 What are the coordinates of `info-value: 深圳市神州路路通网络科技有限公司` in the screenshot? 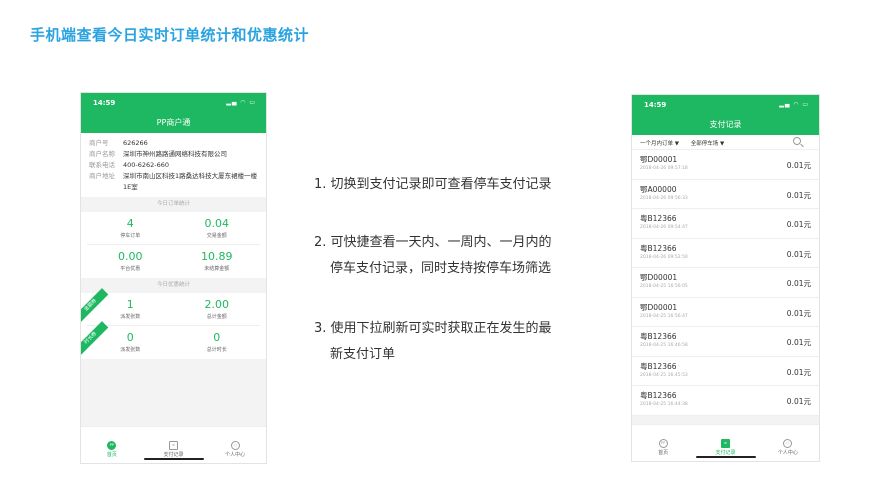 It's located at (175, 154).